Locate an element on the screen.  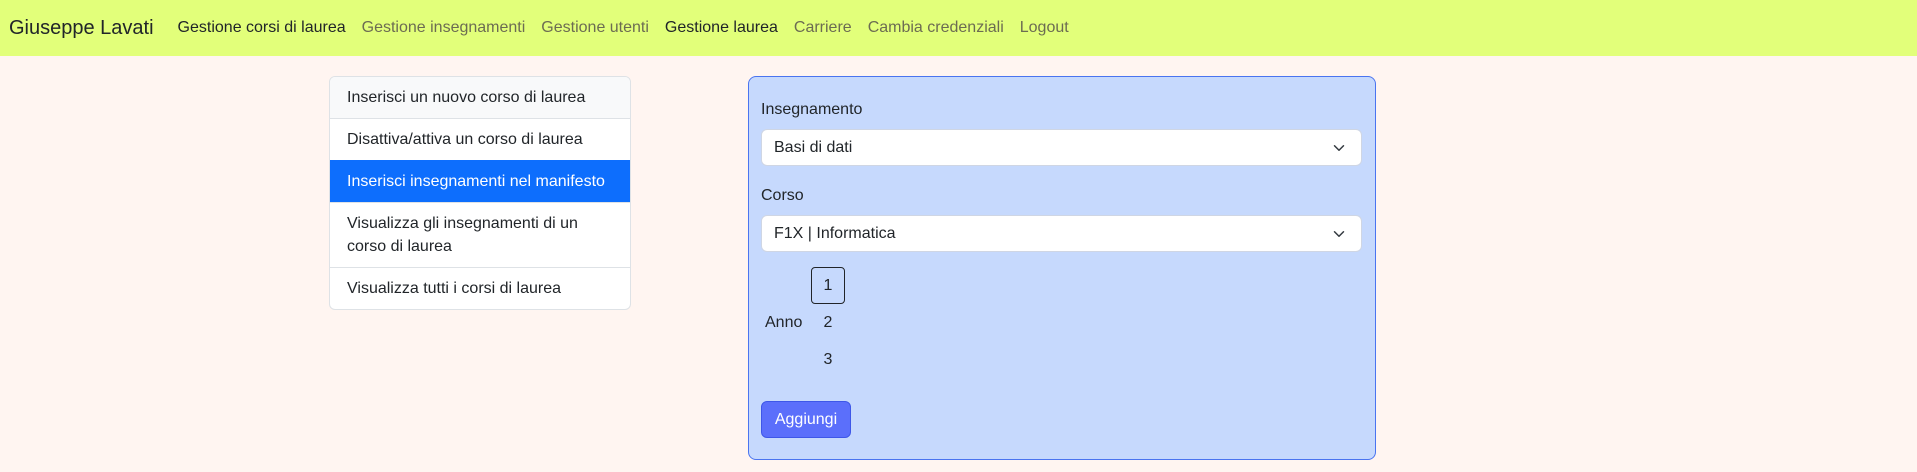
corso-select: F1X | Informatica is located at coordinates (1061, 233).